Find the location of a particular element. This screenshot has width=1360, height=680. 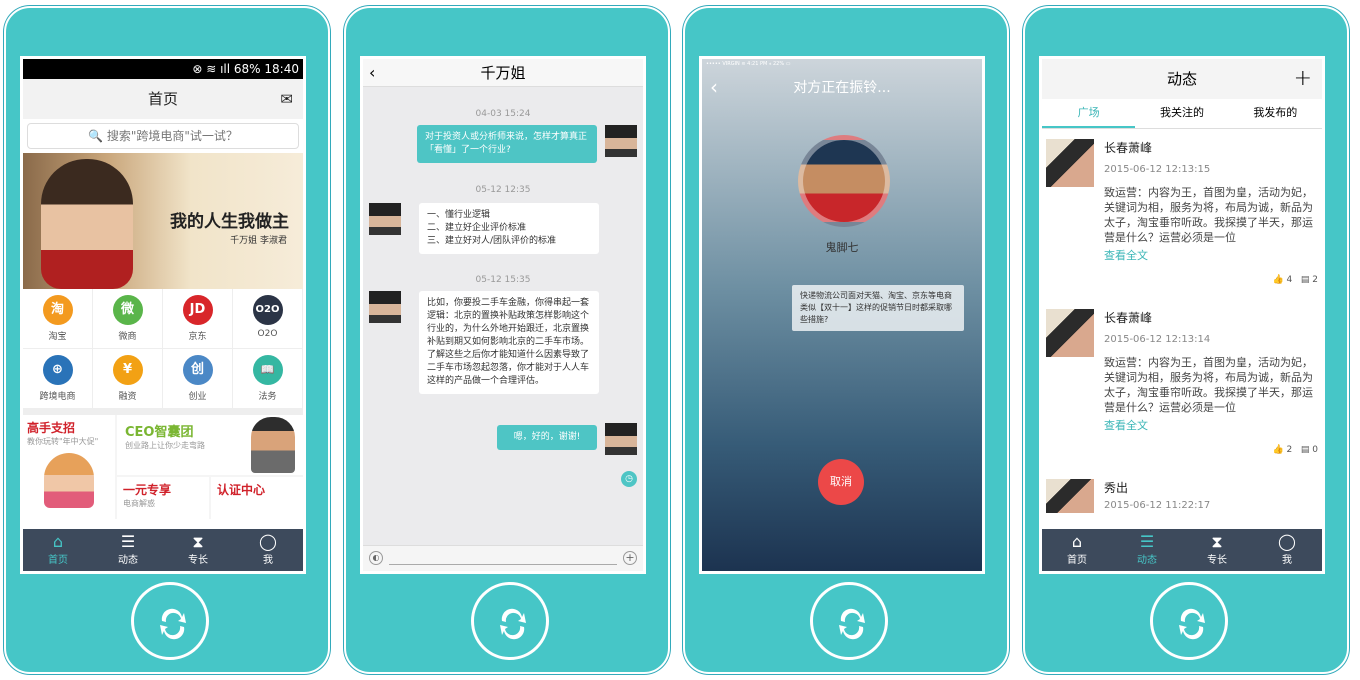

list-item: 秀出 2015-06-12 11:22:17 is located at coordinates (1182, 491).